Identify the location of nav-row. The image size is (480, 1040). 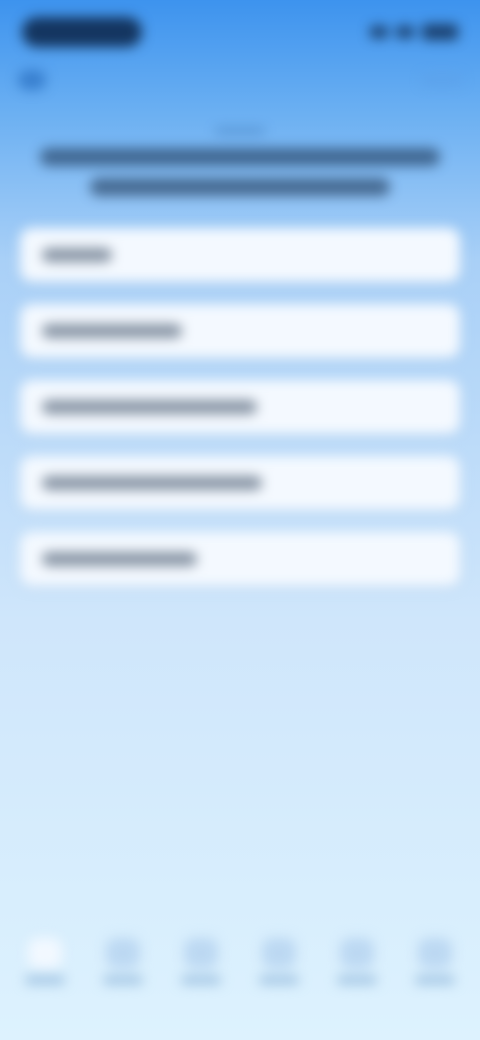
(240, 80).